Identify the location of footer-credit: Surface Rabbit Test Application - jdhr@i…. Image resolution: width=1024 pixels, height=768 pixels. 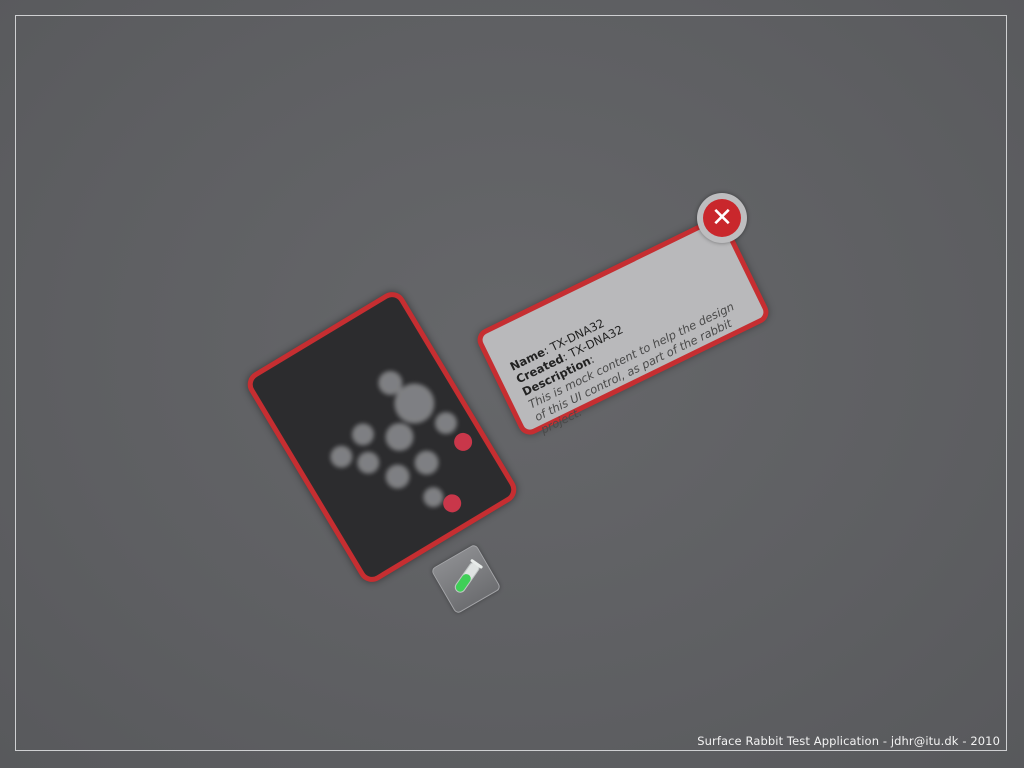
(848, 741).